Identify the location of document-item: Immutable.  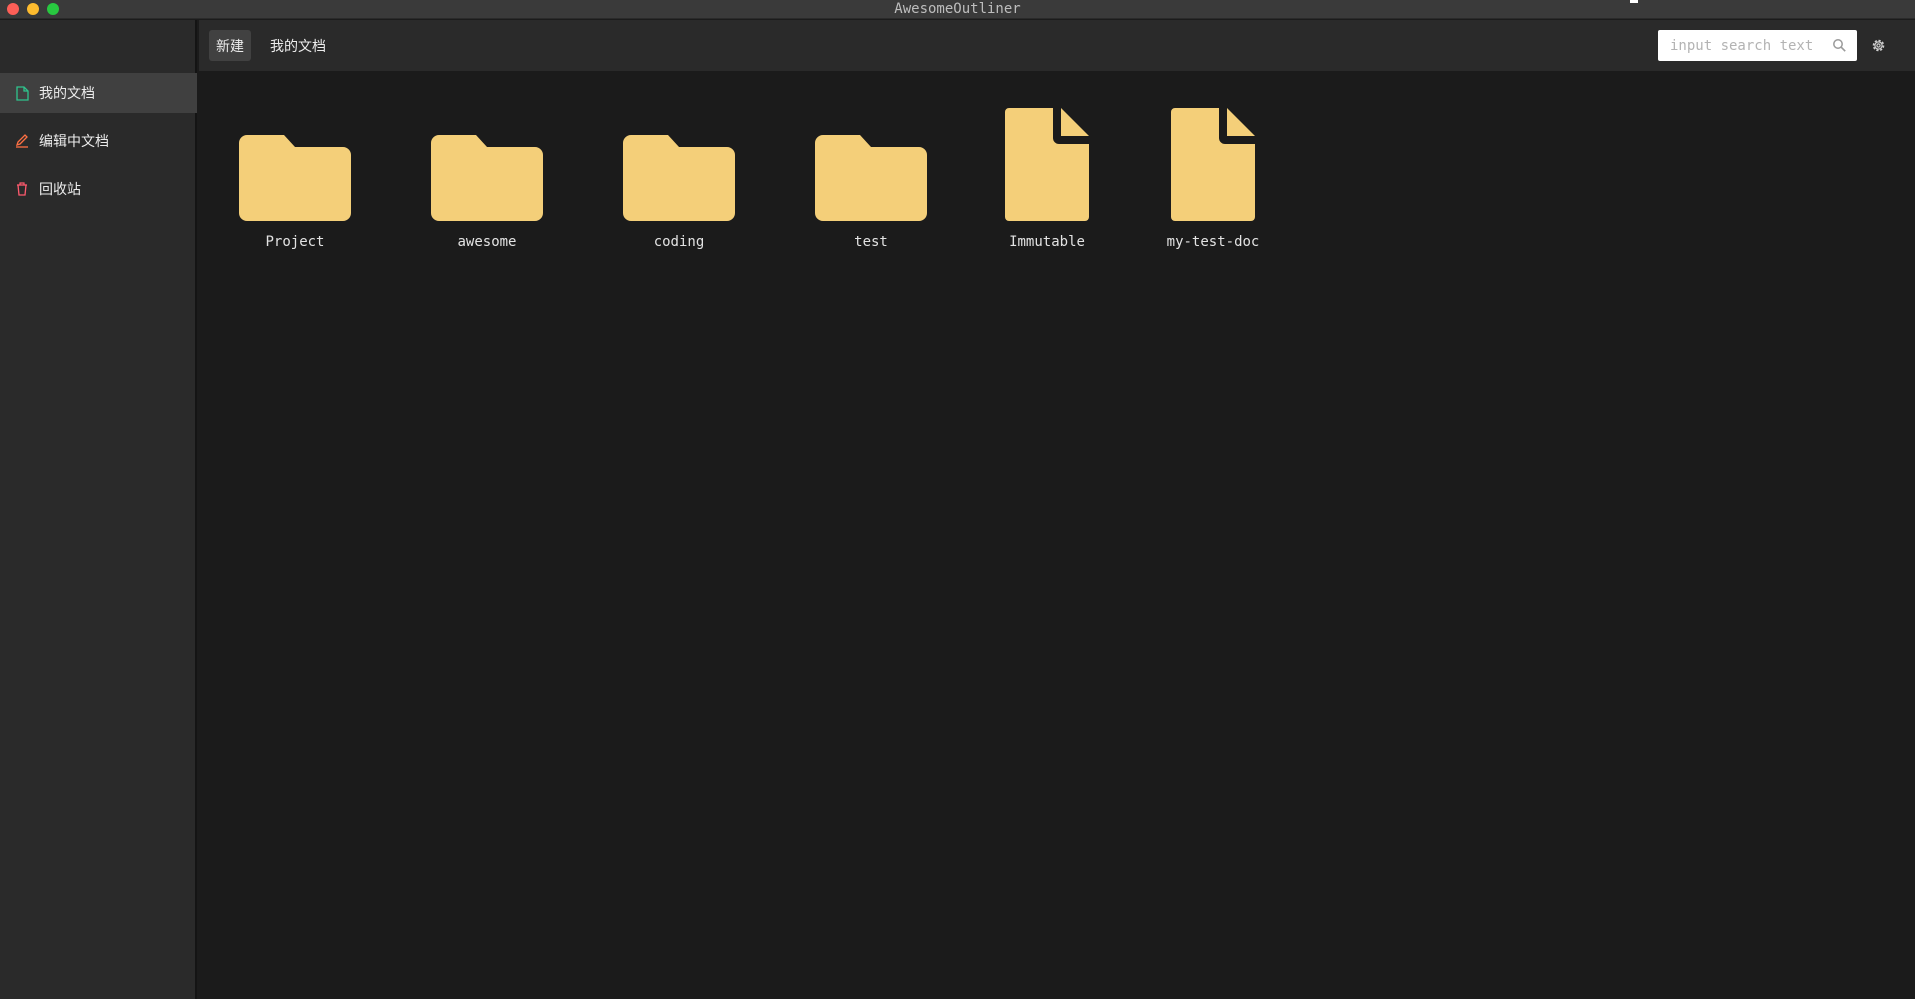
(1047, 178).